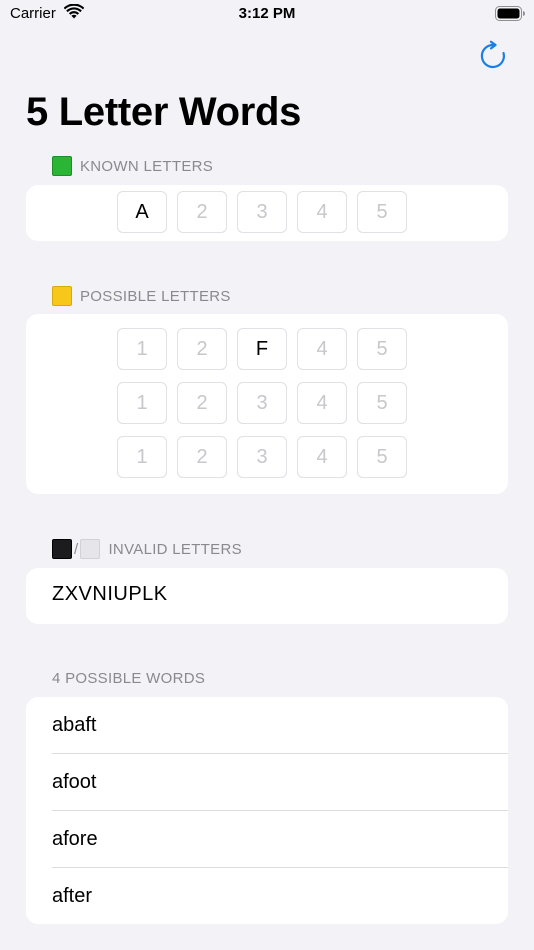 The height and width of the screenshot is (950, 534). I want to click on invalid-letters-label: INVALID LETTERS, so click(175, 549).